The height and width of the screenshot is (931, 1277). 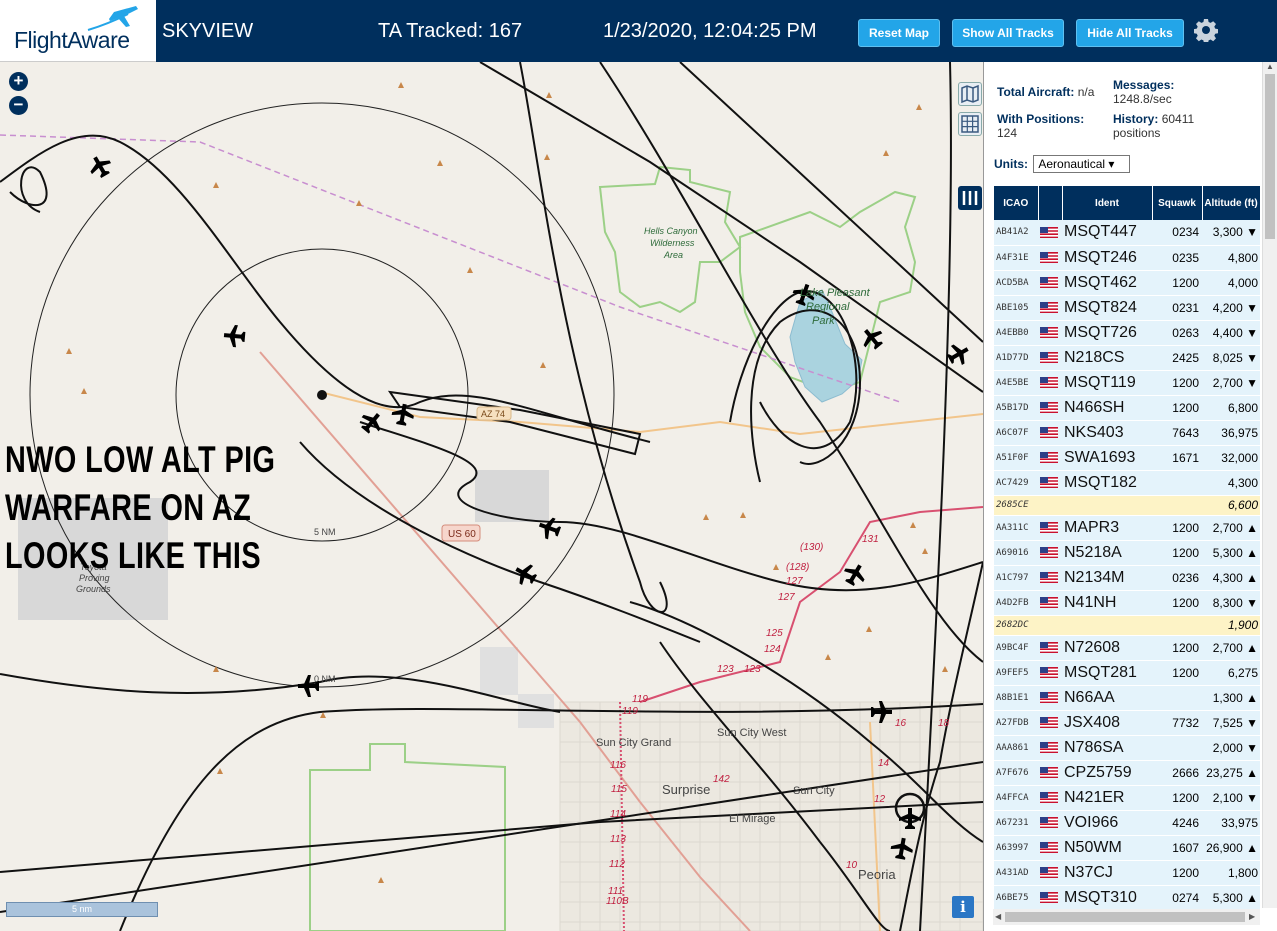 What do you see at coordinates (1127, 505) in the screenshot?
I see `table-row: 2685CE 6,600` at bounding box center [1127, 505].